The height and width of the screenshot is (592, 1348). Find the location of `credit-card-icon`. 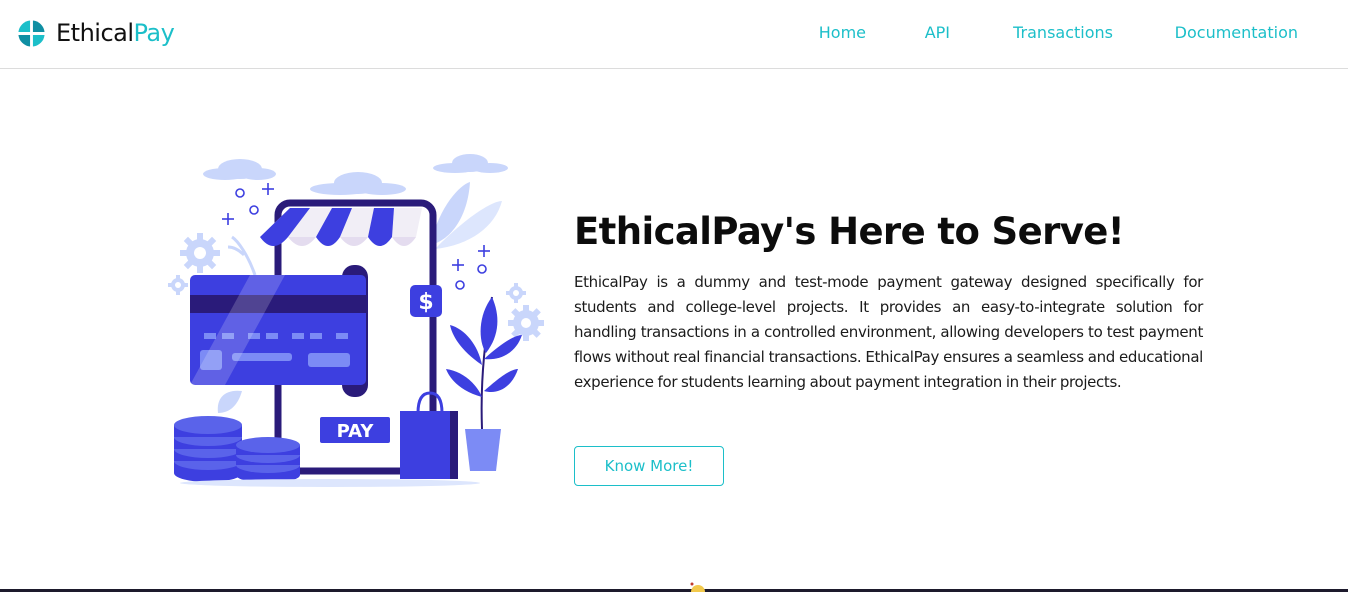

credit-card-icon is located at coordinates (278, 330).